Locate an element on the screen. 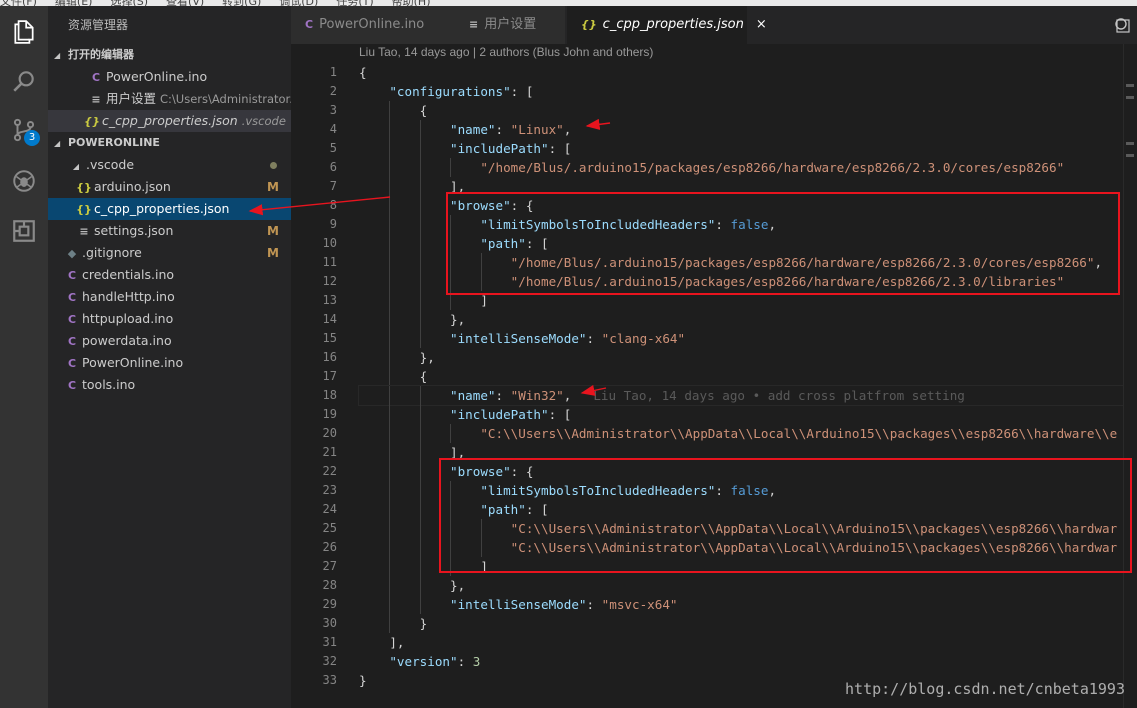 This screenshot has height=708, width=1137. tab-label: PowerOnline.ino is located at coordinates (372, 24).